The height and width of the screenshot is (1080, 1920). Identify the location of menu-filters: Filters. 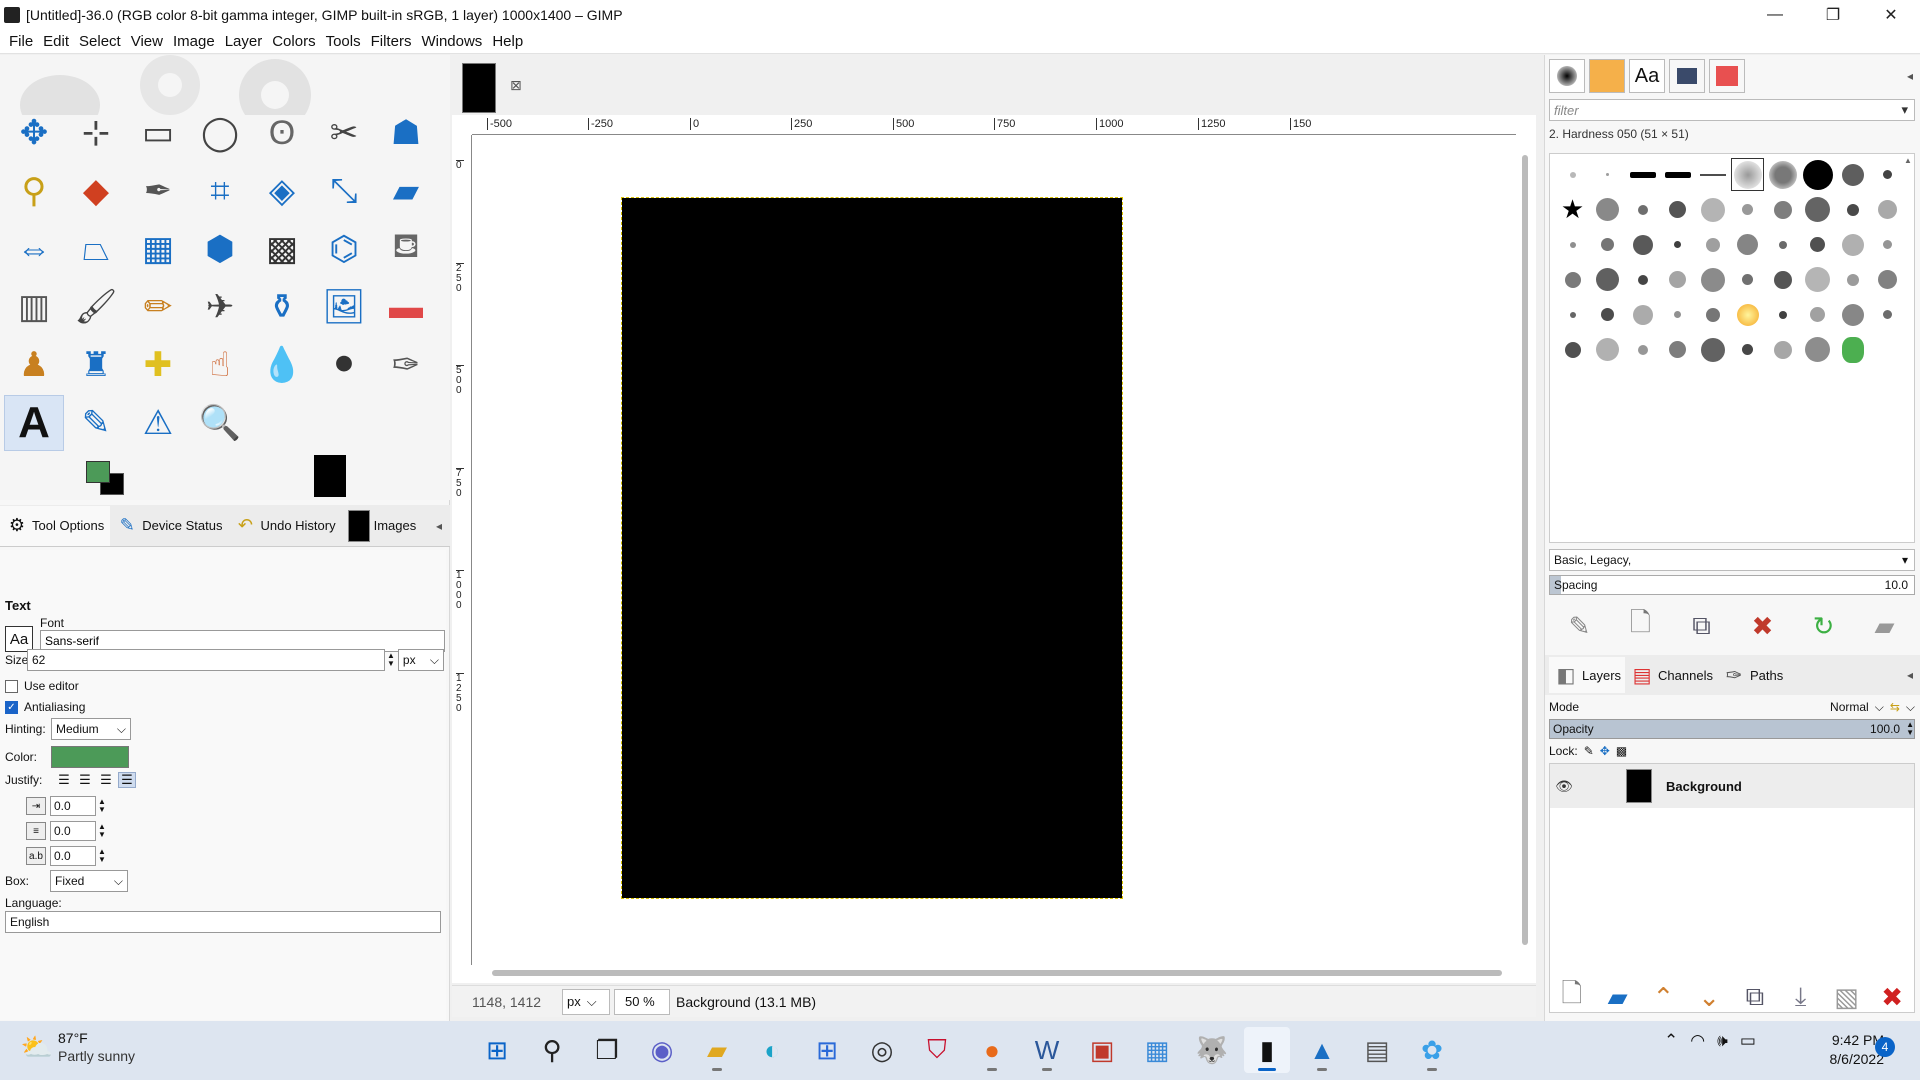
(391, 41).